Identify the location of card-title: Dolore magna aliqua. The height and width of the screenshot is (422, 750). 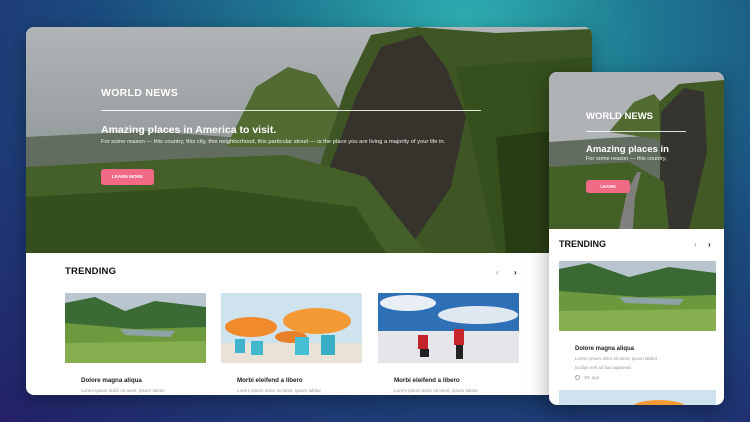
(111, 380).